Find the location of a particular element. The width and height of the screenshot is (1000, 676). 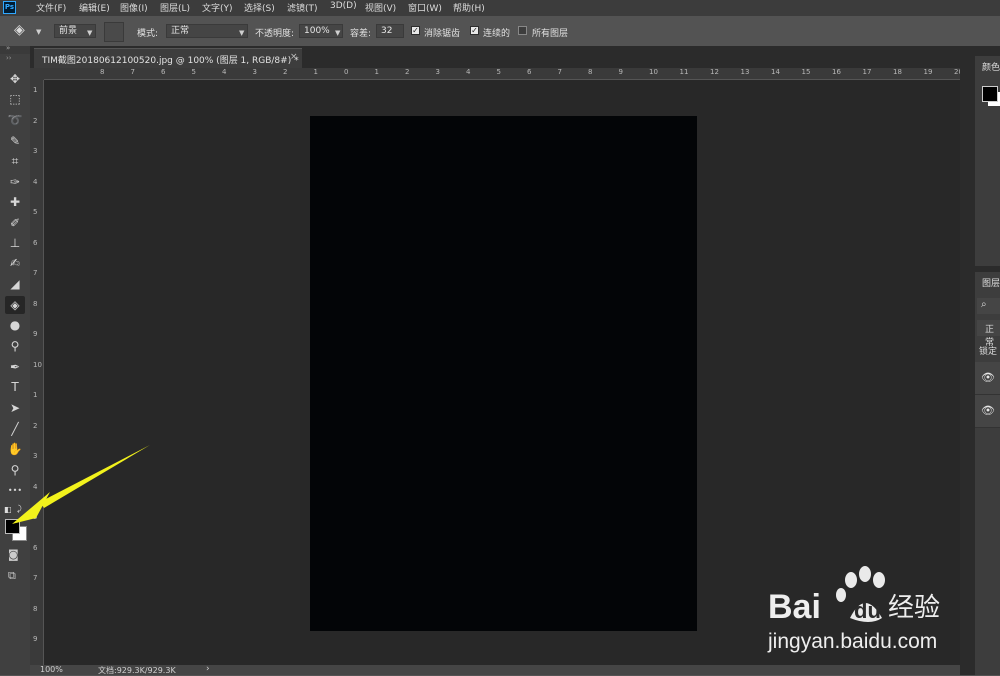

menu-filter: 滤镜(T) is located at coordinates (302, 7).